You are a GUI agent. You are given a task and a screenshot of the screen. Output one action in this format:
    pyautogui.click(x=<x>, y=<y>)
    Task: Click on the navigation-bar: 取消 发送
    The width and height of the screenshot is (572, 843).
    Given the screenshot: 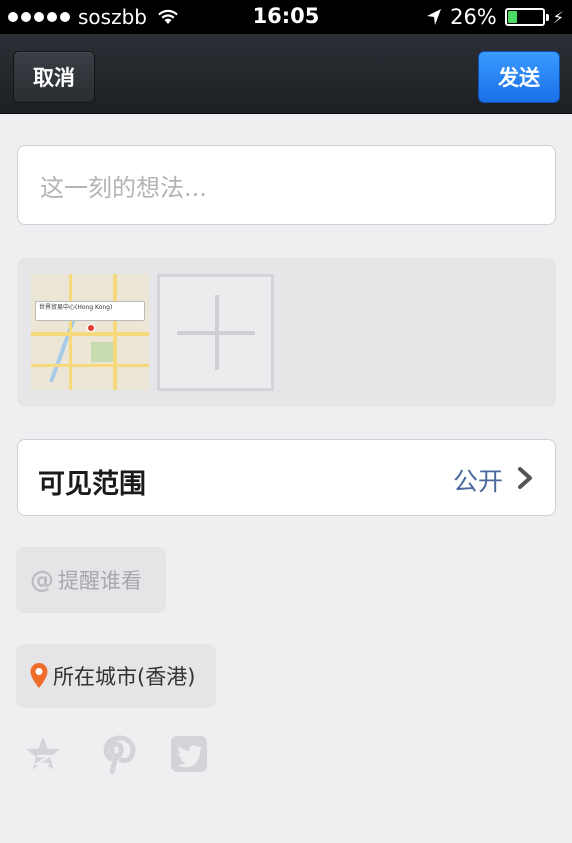 What is the action you would take?
    pyautogui.click(x=286, y=74)
    